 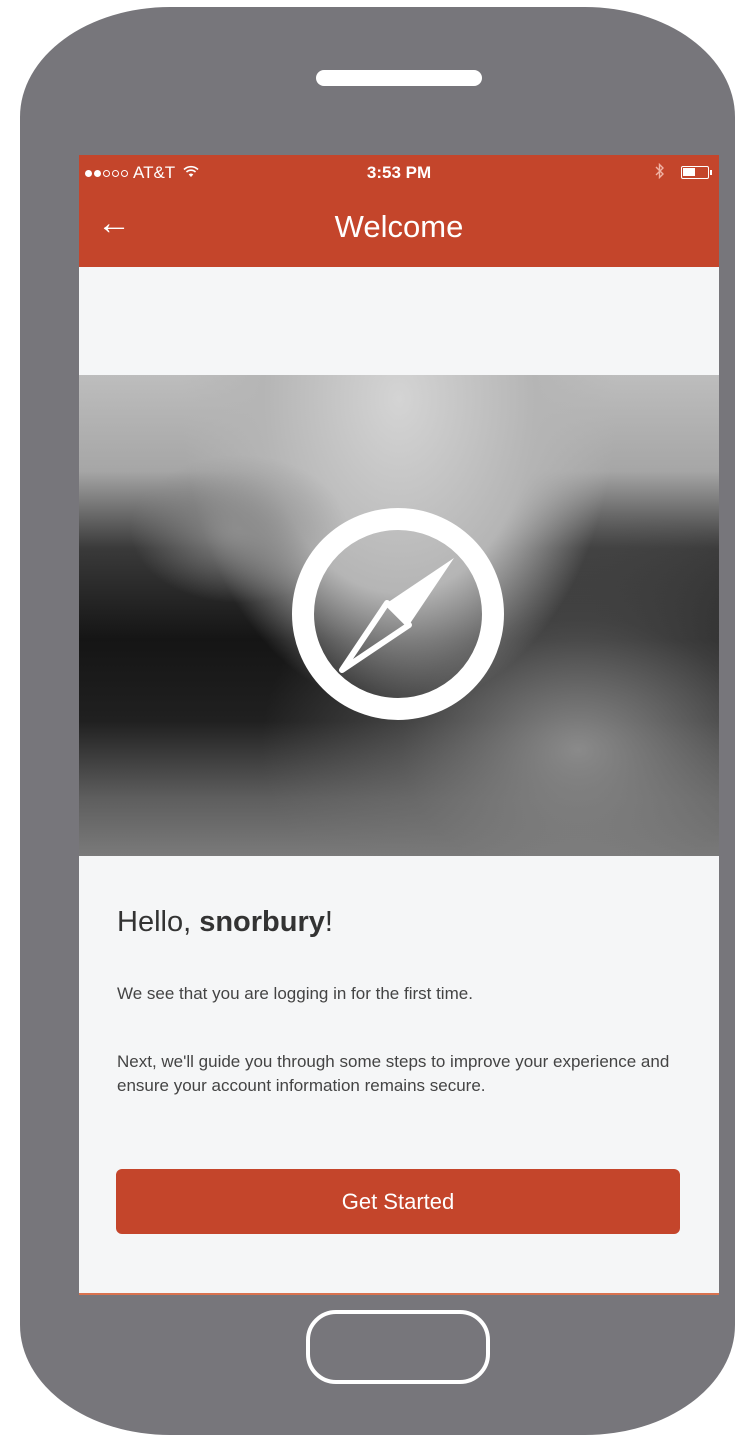 I want to click on compass-icon, so click(x=398, y=614).